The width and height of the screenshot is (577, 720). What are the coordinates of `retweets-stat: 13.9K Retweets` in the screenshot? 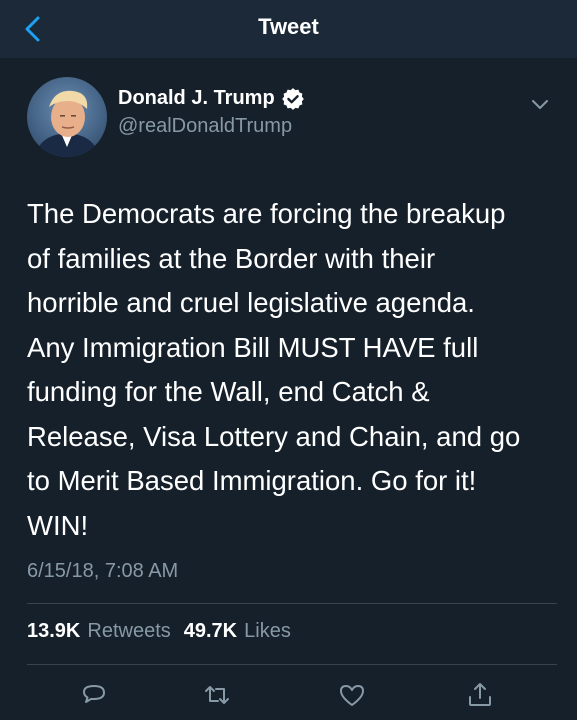 It's located at (99, 631).